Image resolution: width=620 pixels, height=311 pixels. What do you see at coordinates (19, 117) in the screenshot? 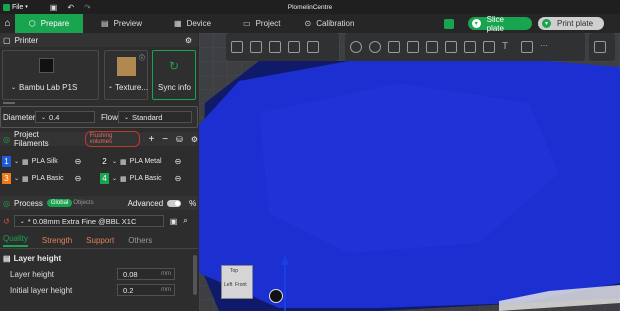
I see `diameter-label: Diameter` at bounding box center [19, 117].